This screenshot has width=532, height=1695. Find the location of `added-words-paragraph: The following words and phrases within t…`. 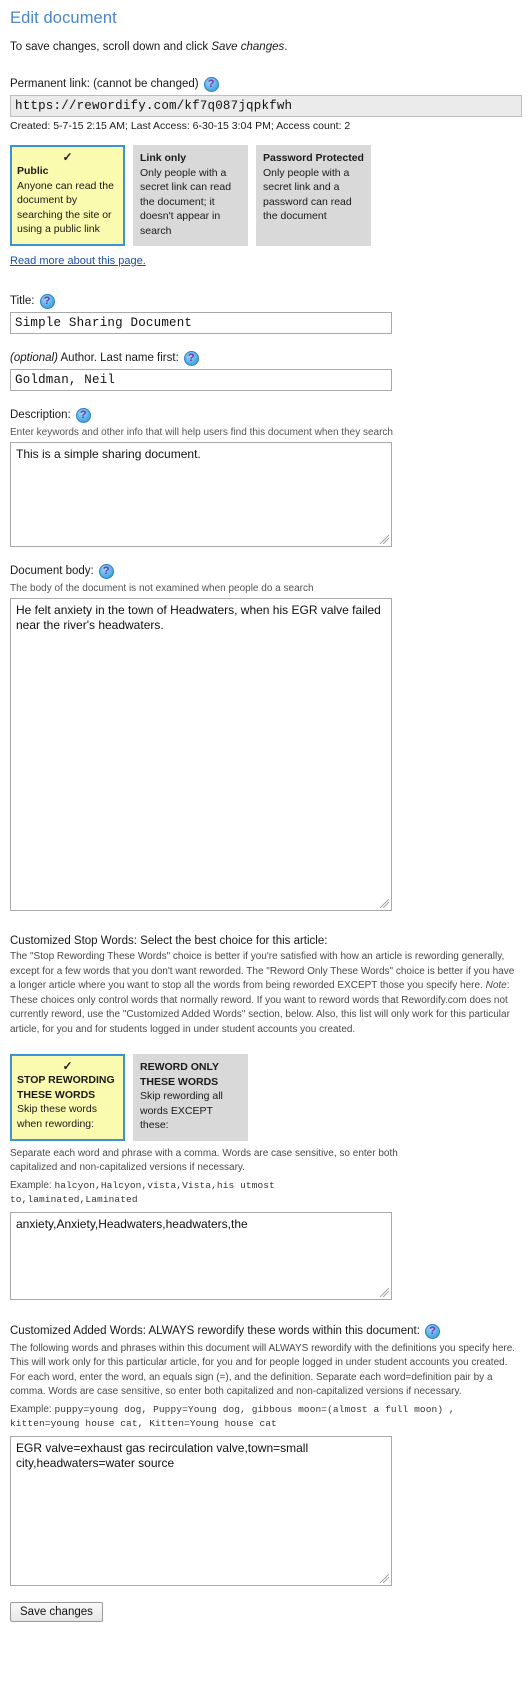

added-words-paragraph: The following words and phrases within t… is located at coordinates (263, 1370).